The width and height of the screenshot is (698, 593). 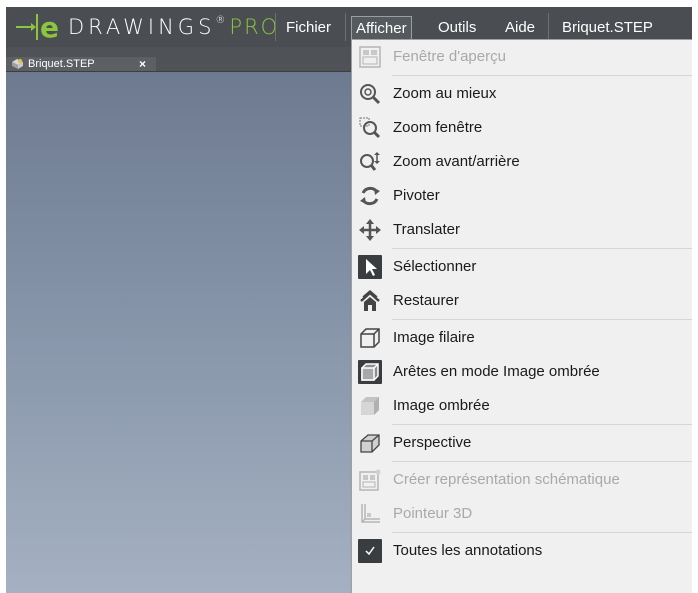 I want to click on menu-item-label: Pointeur 3D, so click(x=433, y=513).